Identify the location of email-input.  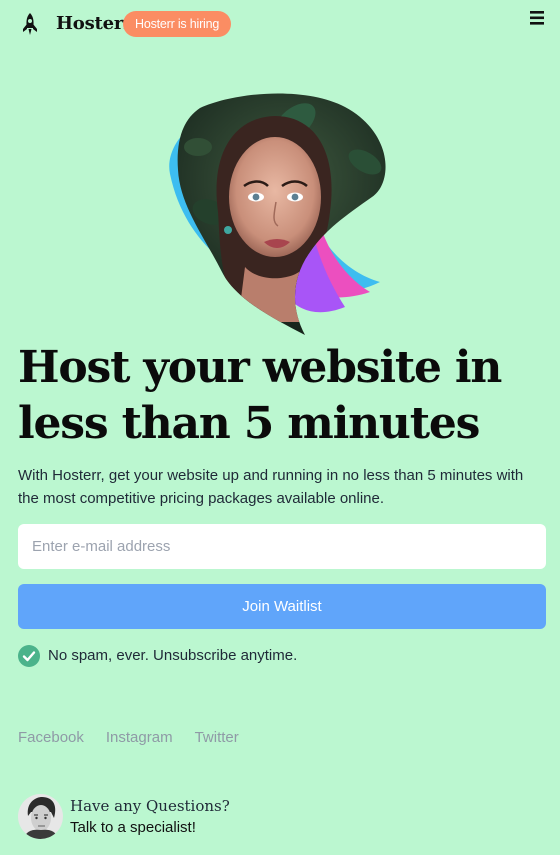
(282, 546).